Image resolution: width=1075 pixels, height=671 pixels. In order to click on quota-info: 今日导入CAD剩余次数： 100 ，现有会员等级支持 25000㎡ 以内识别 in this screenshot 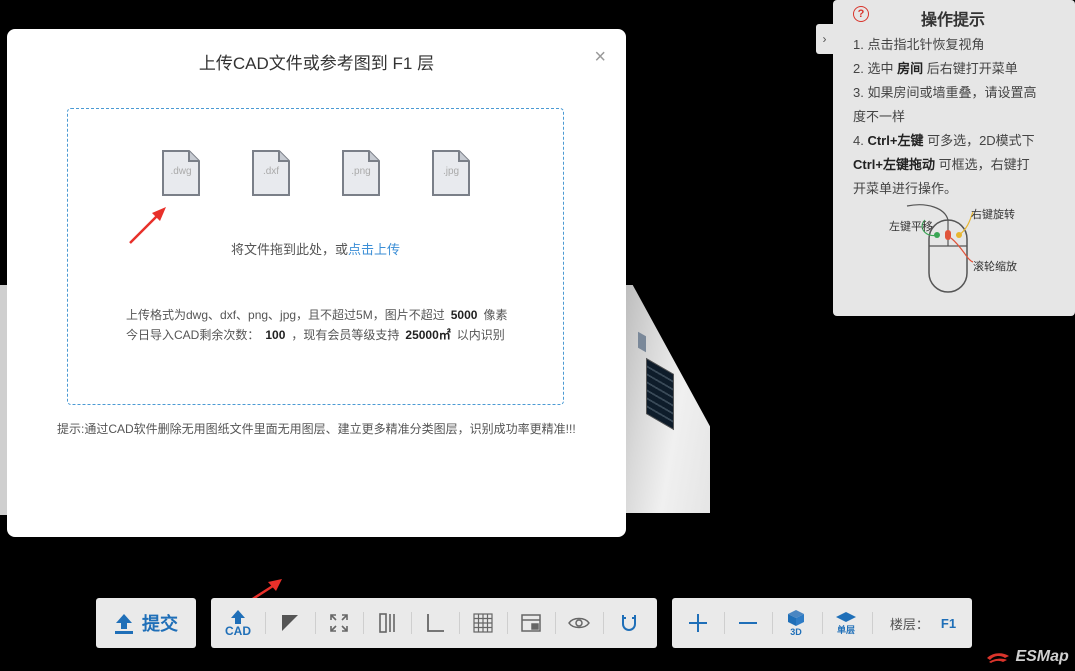, I will do `click(315, 335)`.